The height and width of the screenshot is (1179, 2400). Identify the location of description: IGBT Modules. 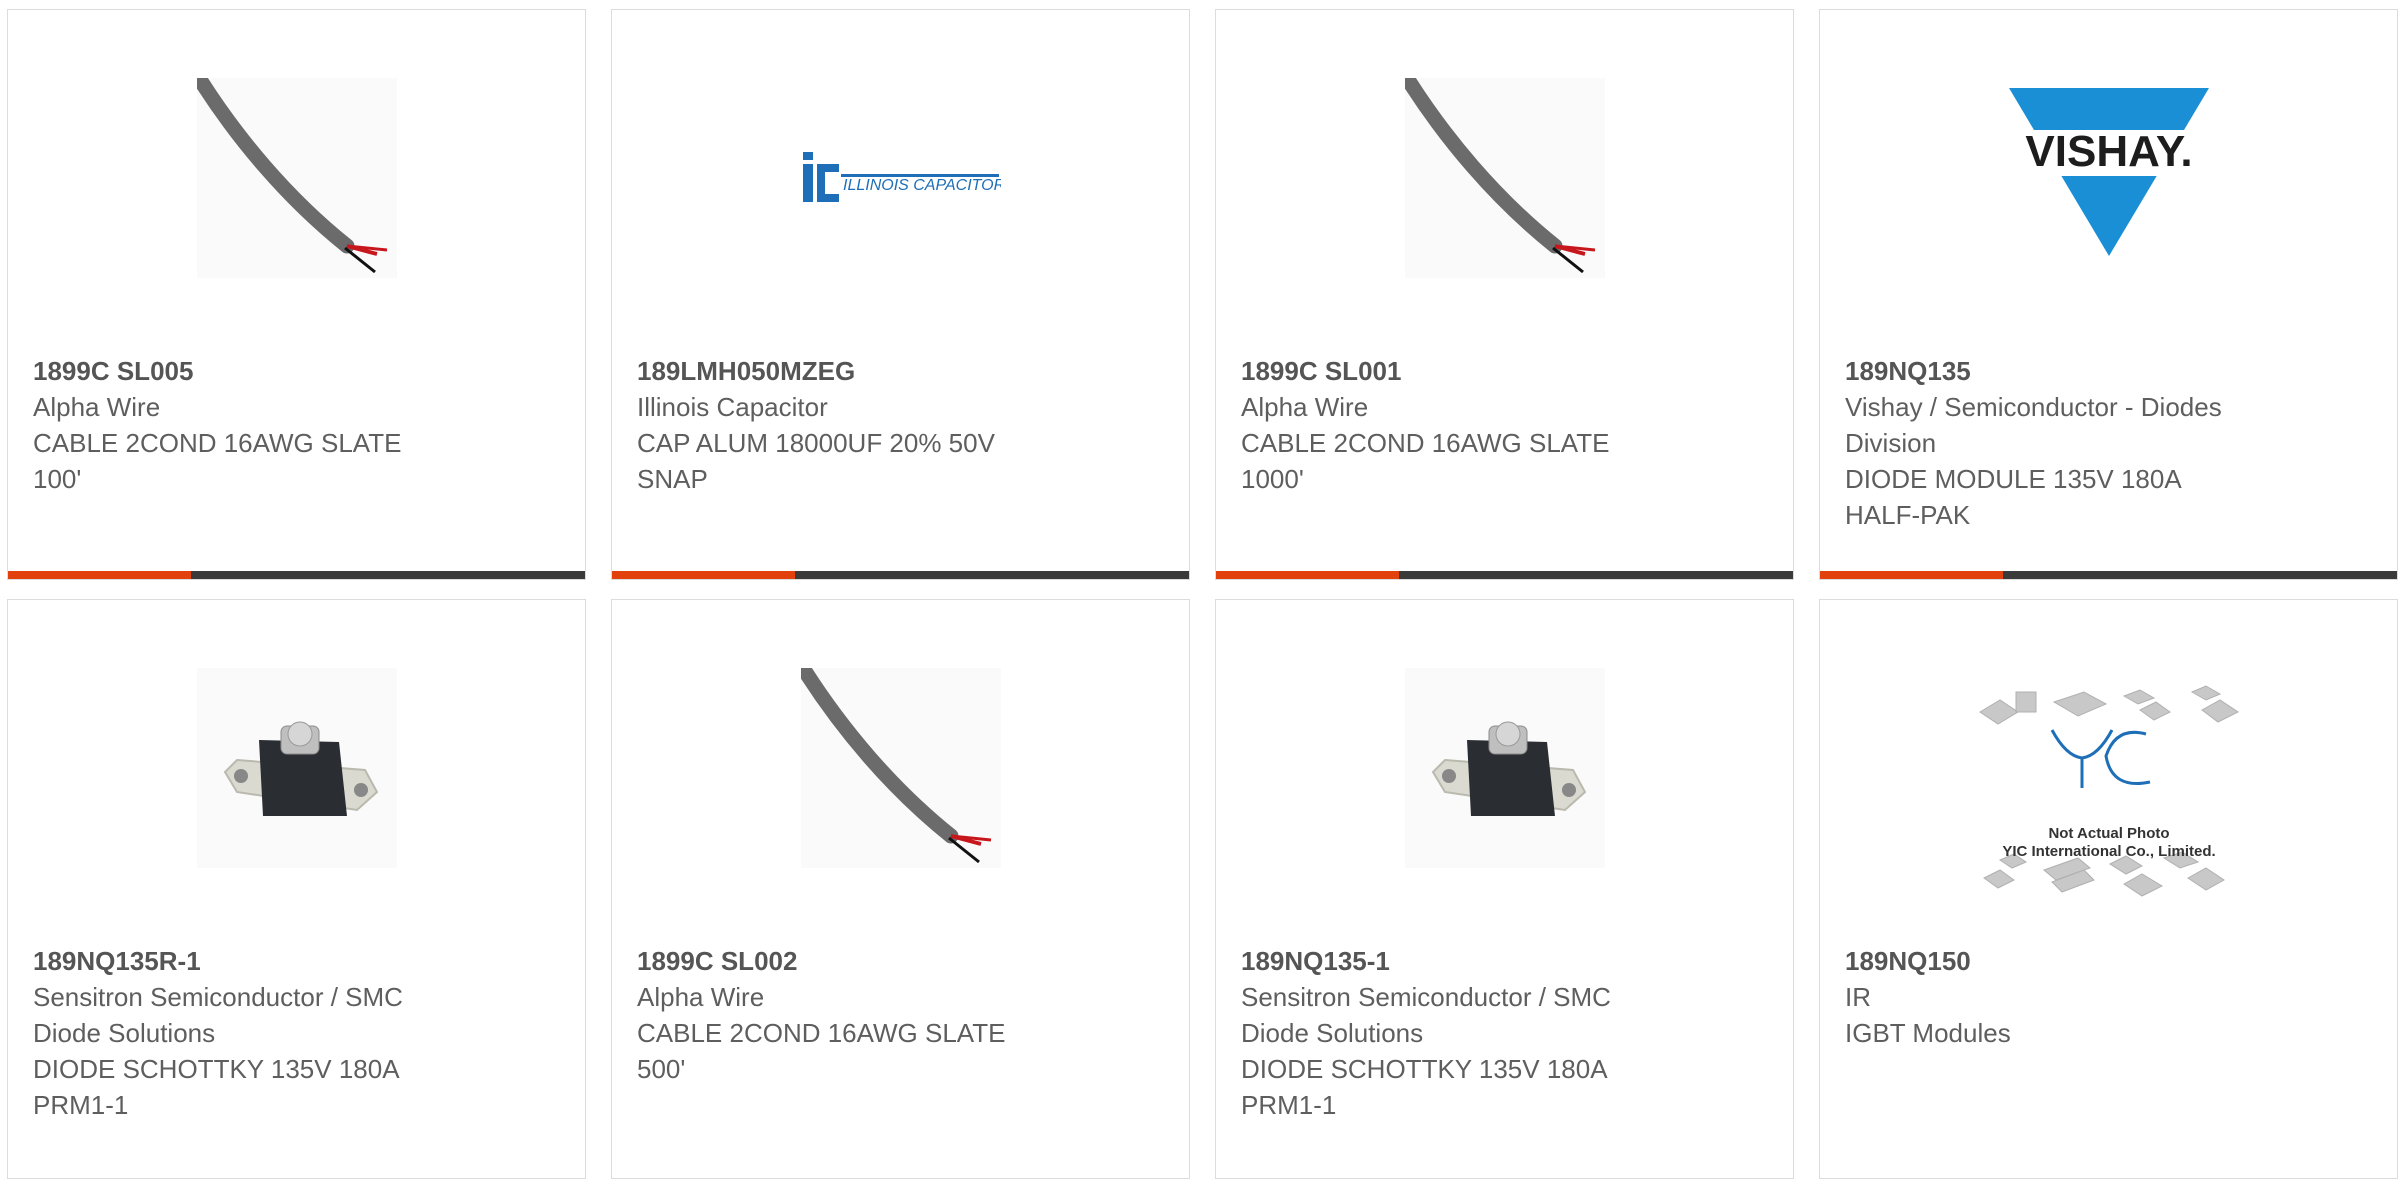
(1928, 1033).